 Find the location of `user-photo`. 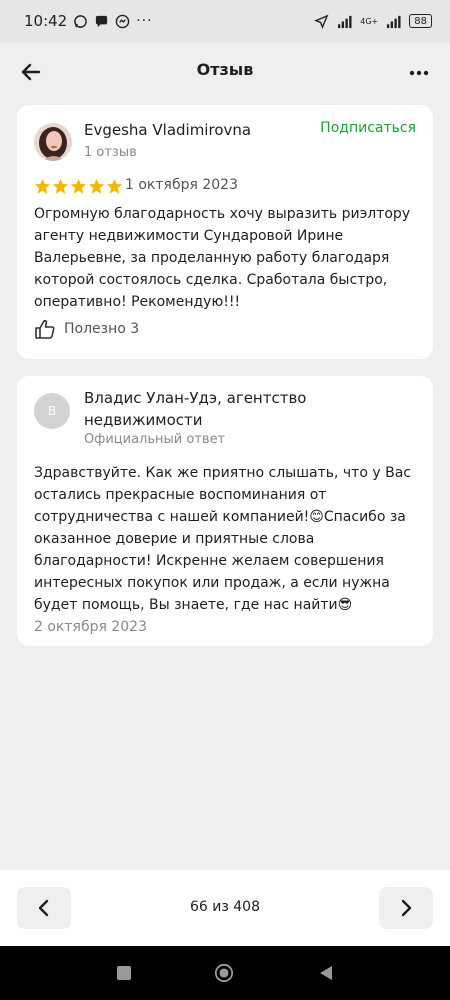

user-photo is located at coordinates (53, 142).